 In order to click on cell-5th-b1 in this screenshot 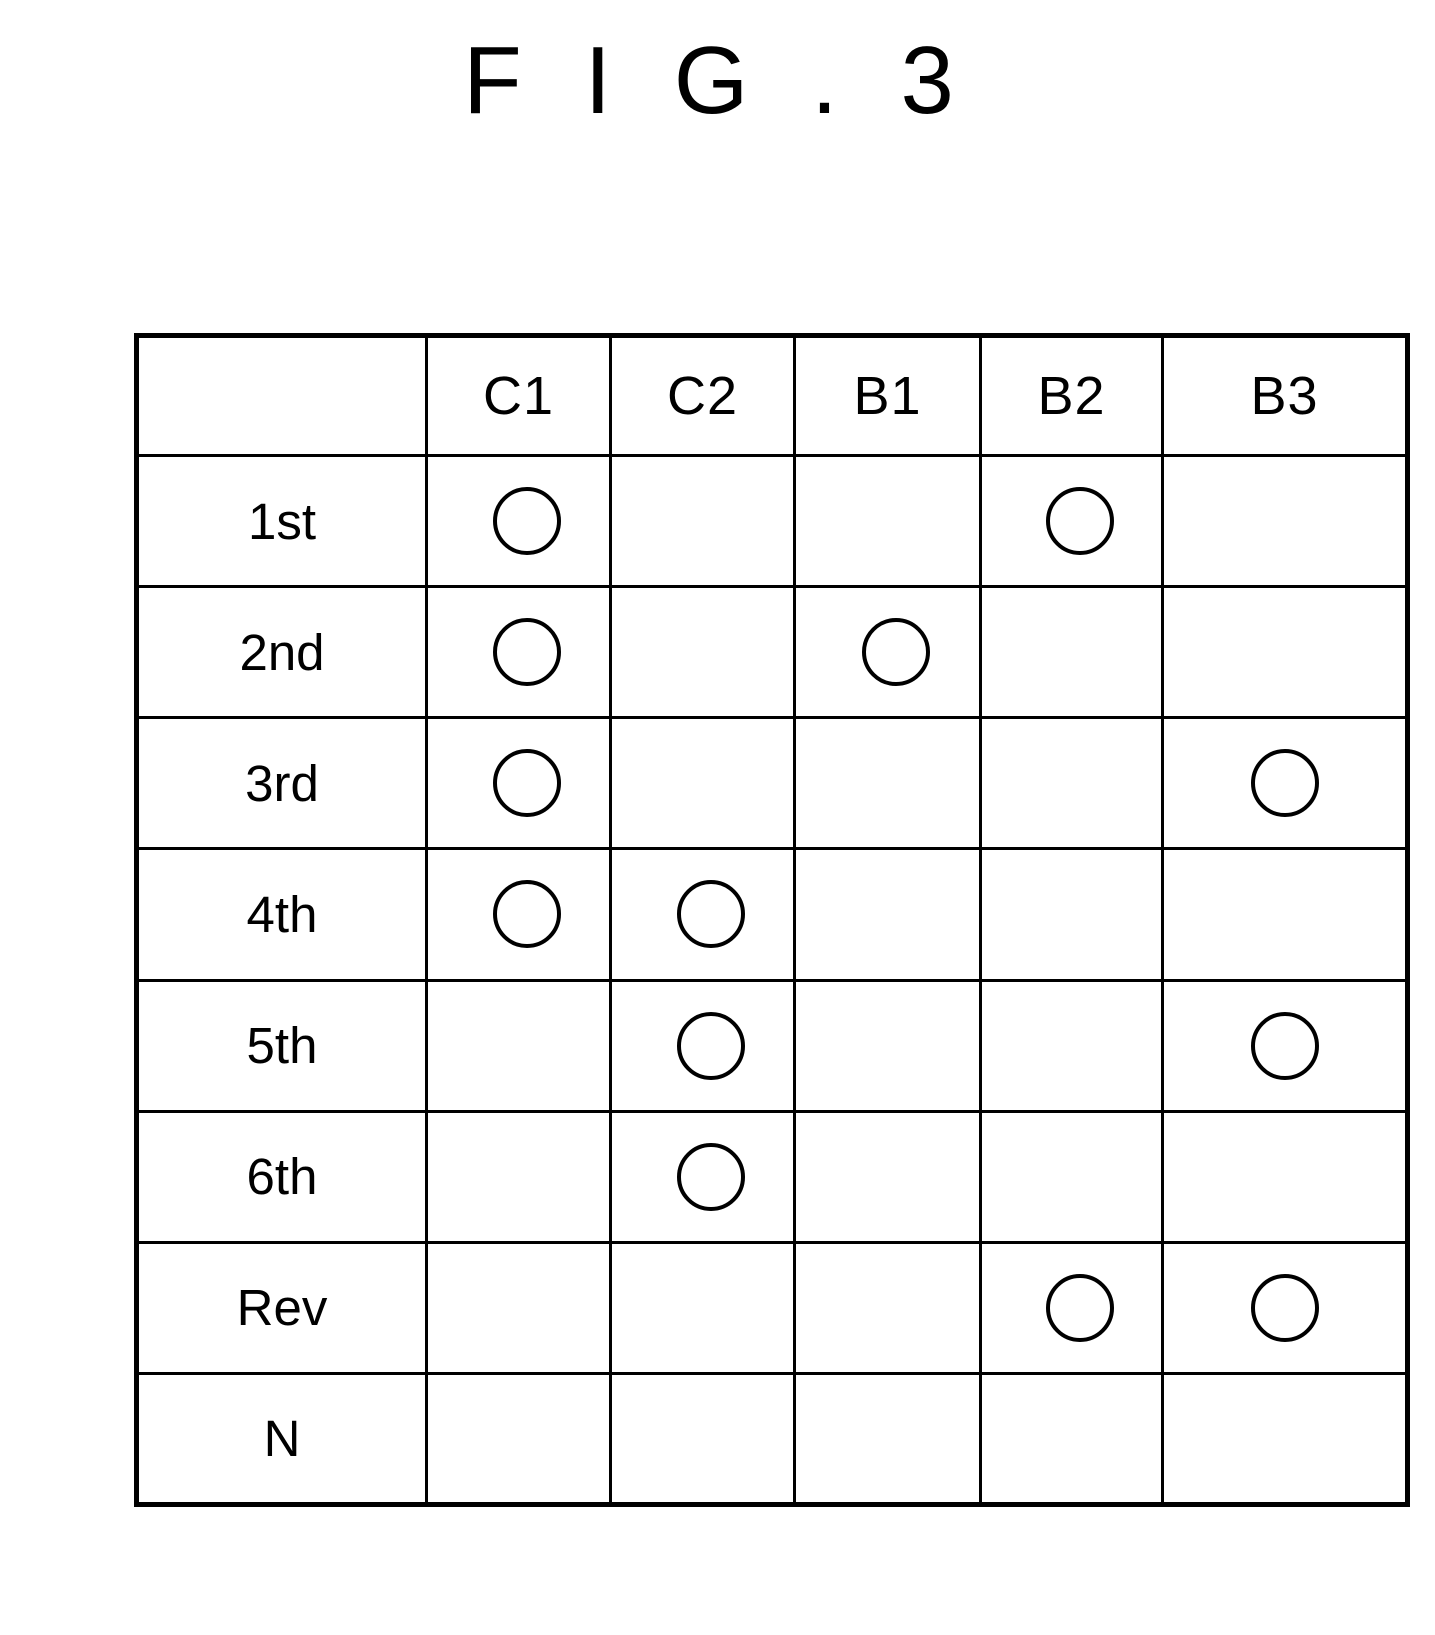, I will do `click(887, 1045)`.